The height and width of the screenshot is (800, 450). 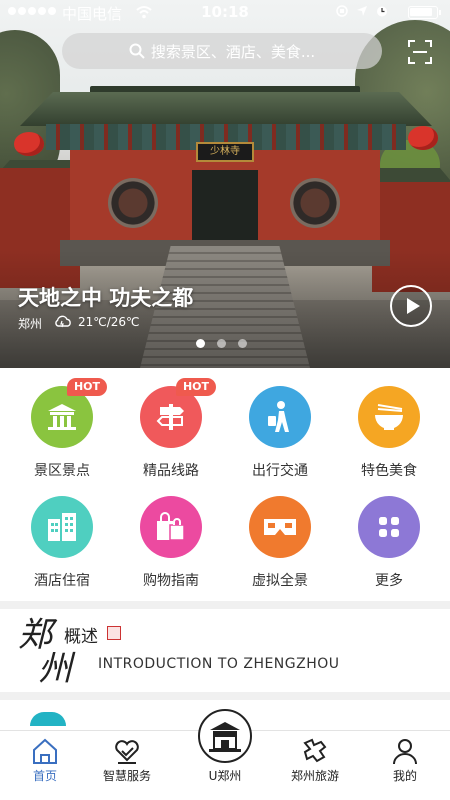 What do you see at coordinates (45, 765) in the screenshot?
I see `tab-home: 首页` at bounding box center [45, 765].